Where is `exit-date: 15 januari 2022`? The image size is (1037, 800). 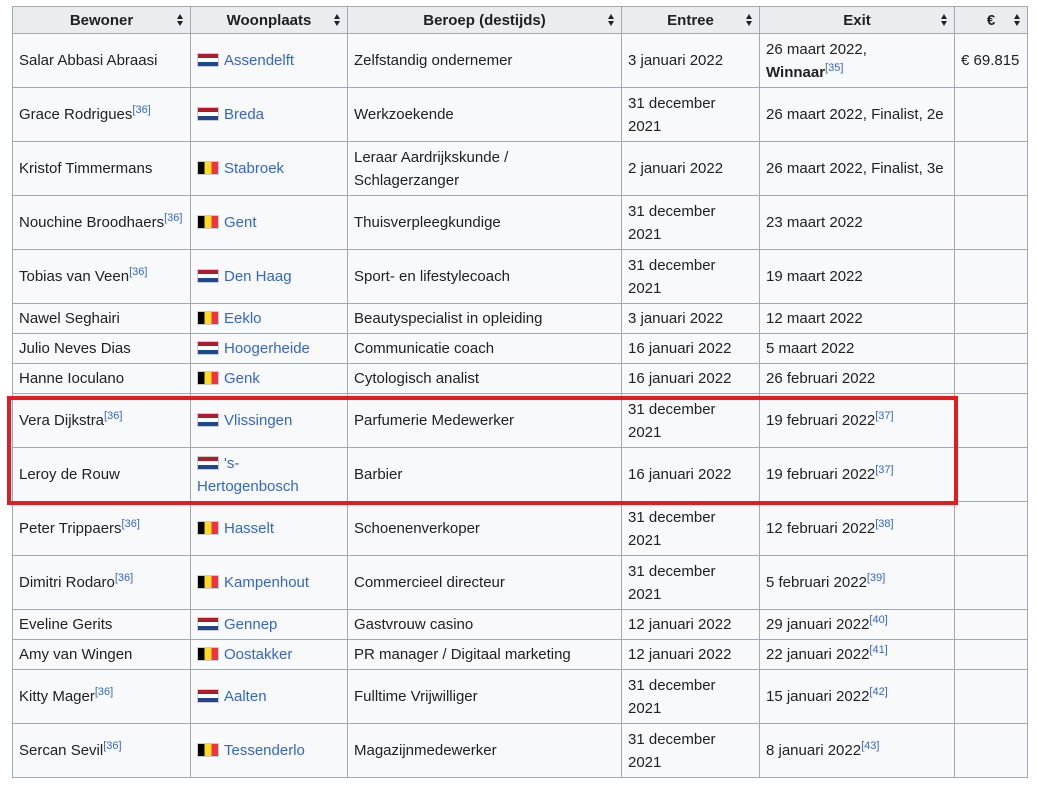
exit-date: 15 januari 2022 is located at coordinates (818, 696).